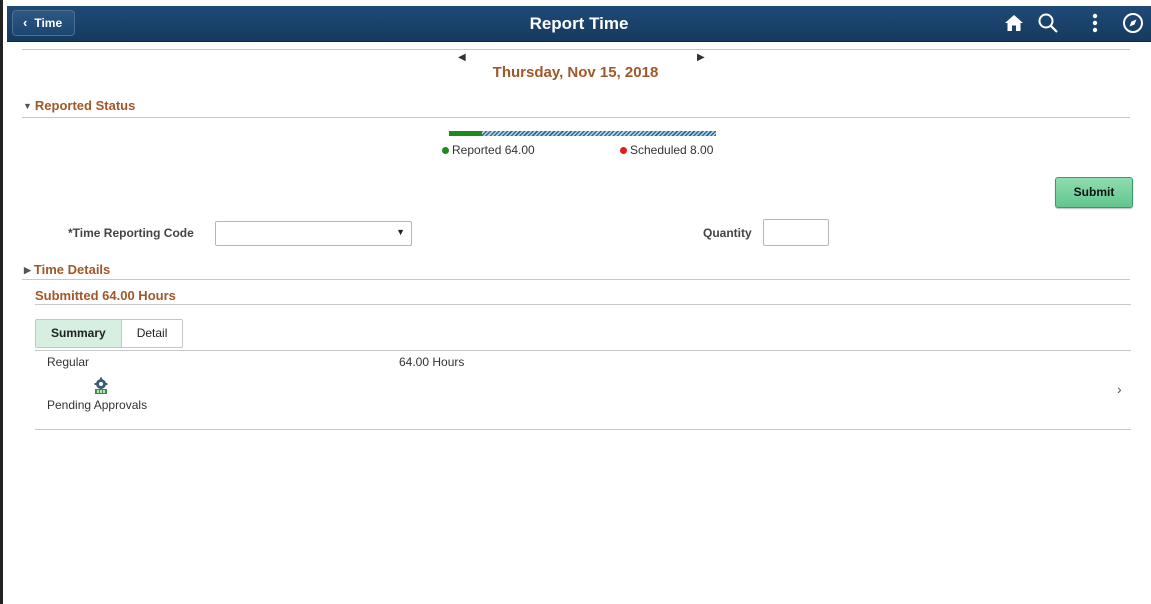 This screenshot has width=1151, height=604. Describe the element at coordinates (1, 302) in the screenshot. I see `window-left-edge` at that location.